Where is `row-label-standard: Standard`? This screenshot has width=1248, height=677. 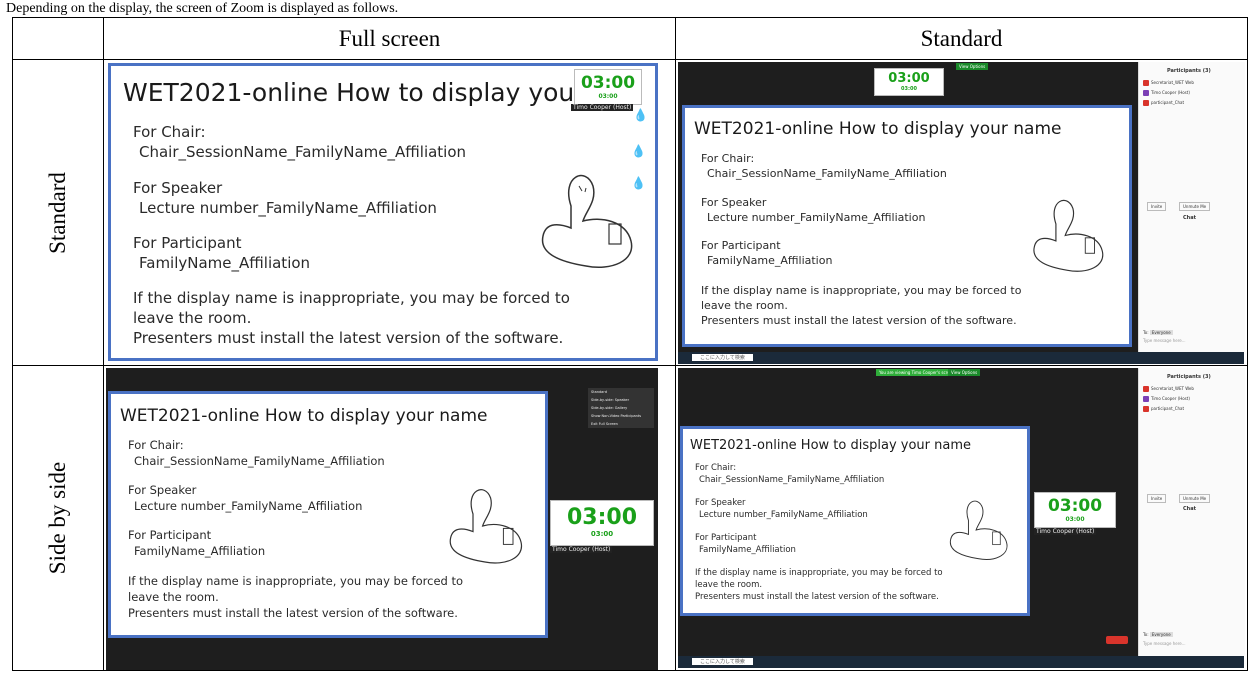 row-label-standard: Standard is located at coordinates (57, 212).